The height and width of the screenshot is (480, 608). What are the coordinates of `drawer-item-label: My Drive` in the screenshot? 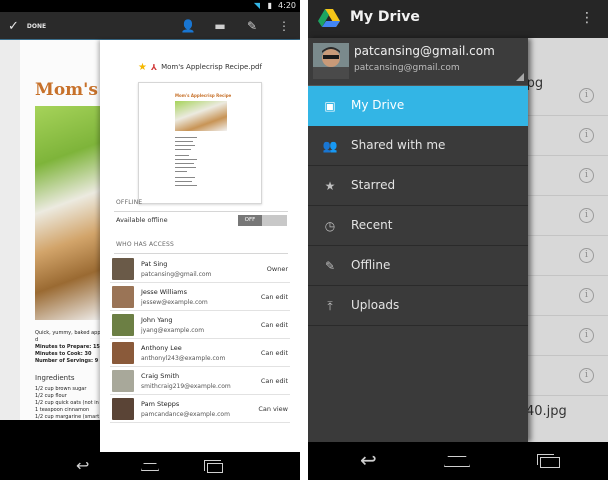 It's located at (378, 105).